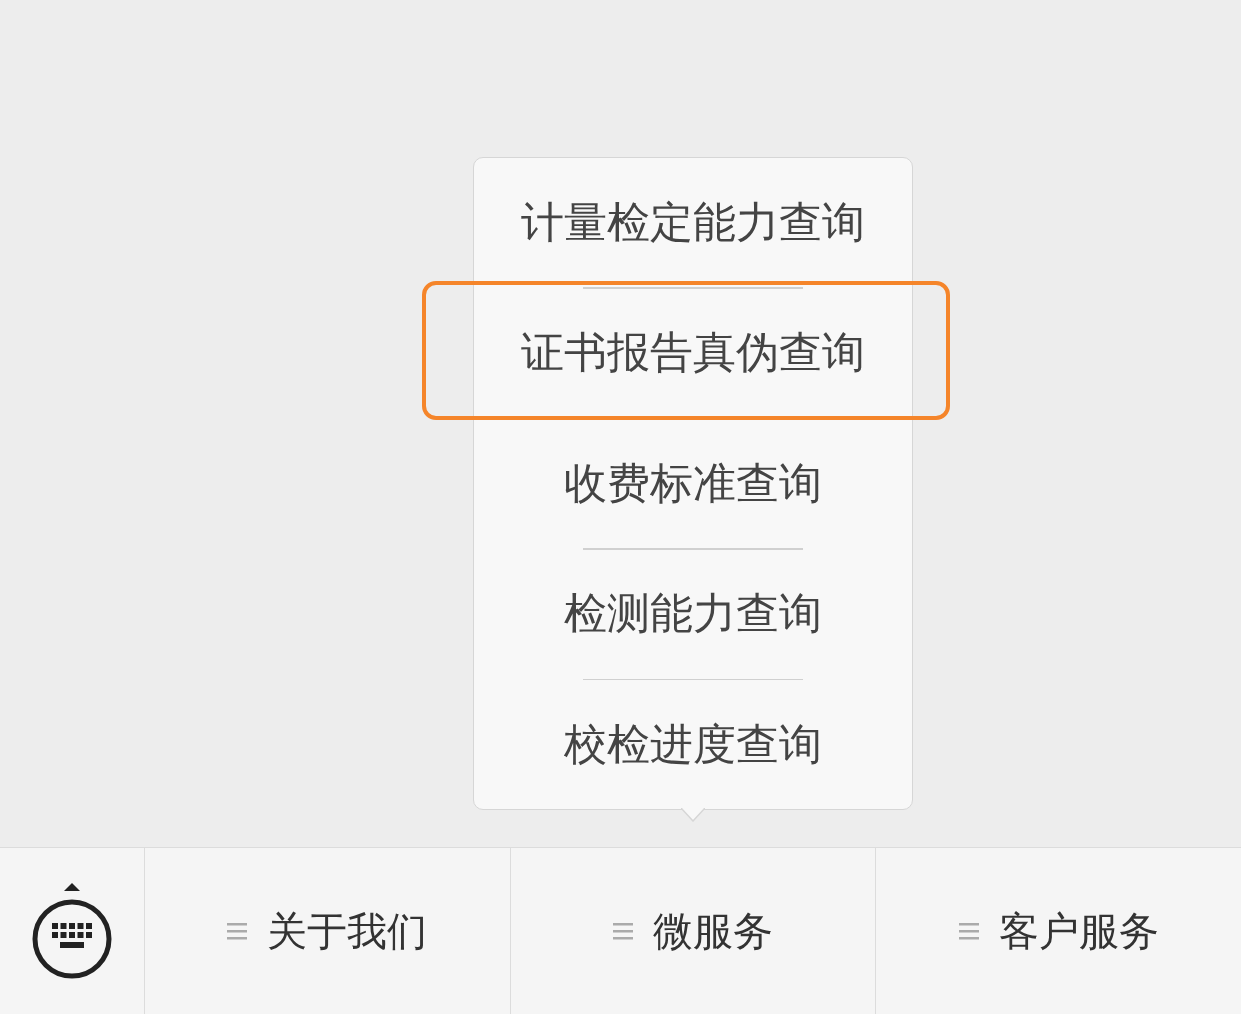 The height and width of the screenshot is (1014, 1241). Describe the element at coordinates (693, 744) in the screenshot. I see `menu-item: 校检进度查询` at that location.